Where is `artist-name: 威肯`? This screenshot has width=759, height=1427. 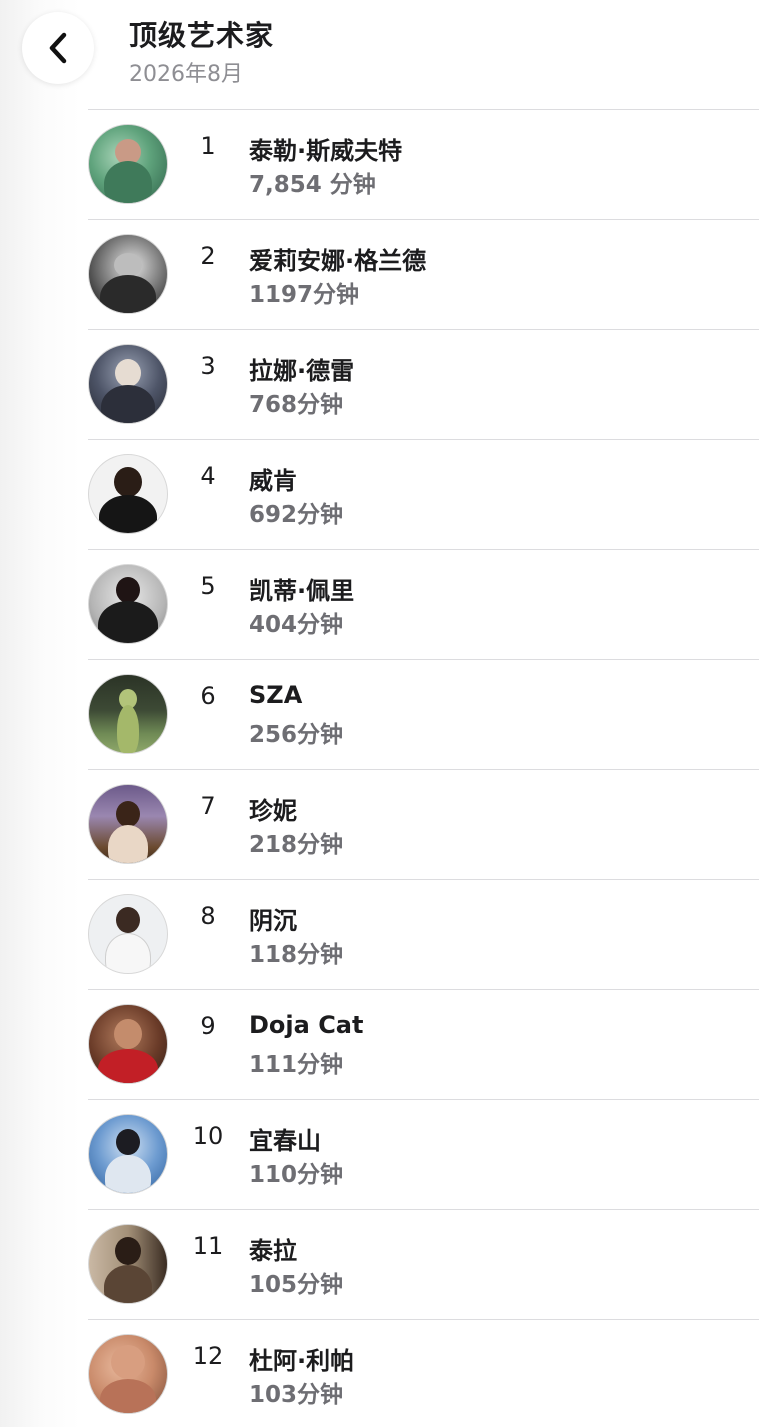 artist-name: 威肯 is located at coordinates (273, 481).